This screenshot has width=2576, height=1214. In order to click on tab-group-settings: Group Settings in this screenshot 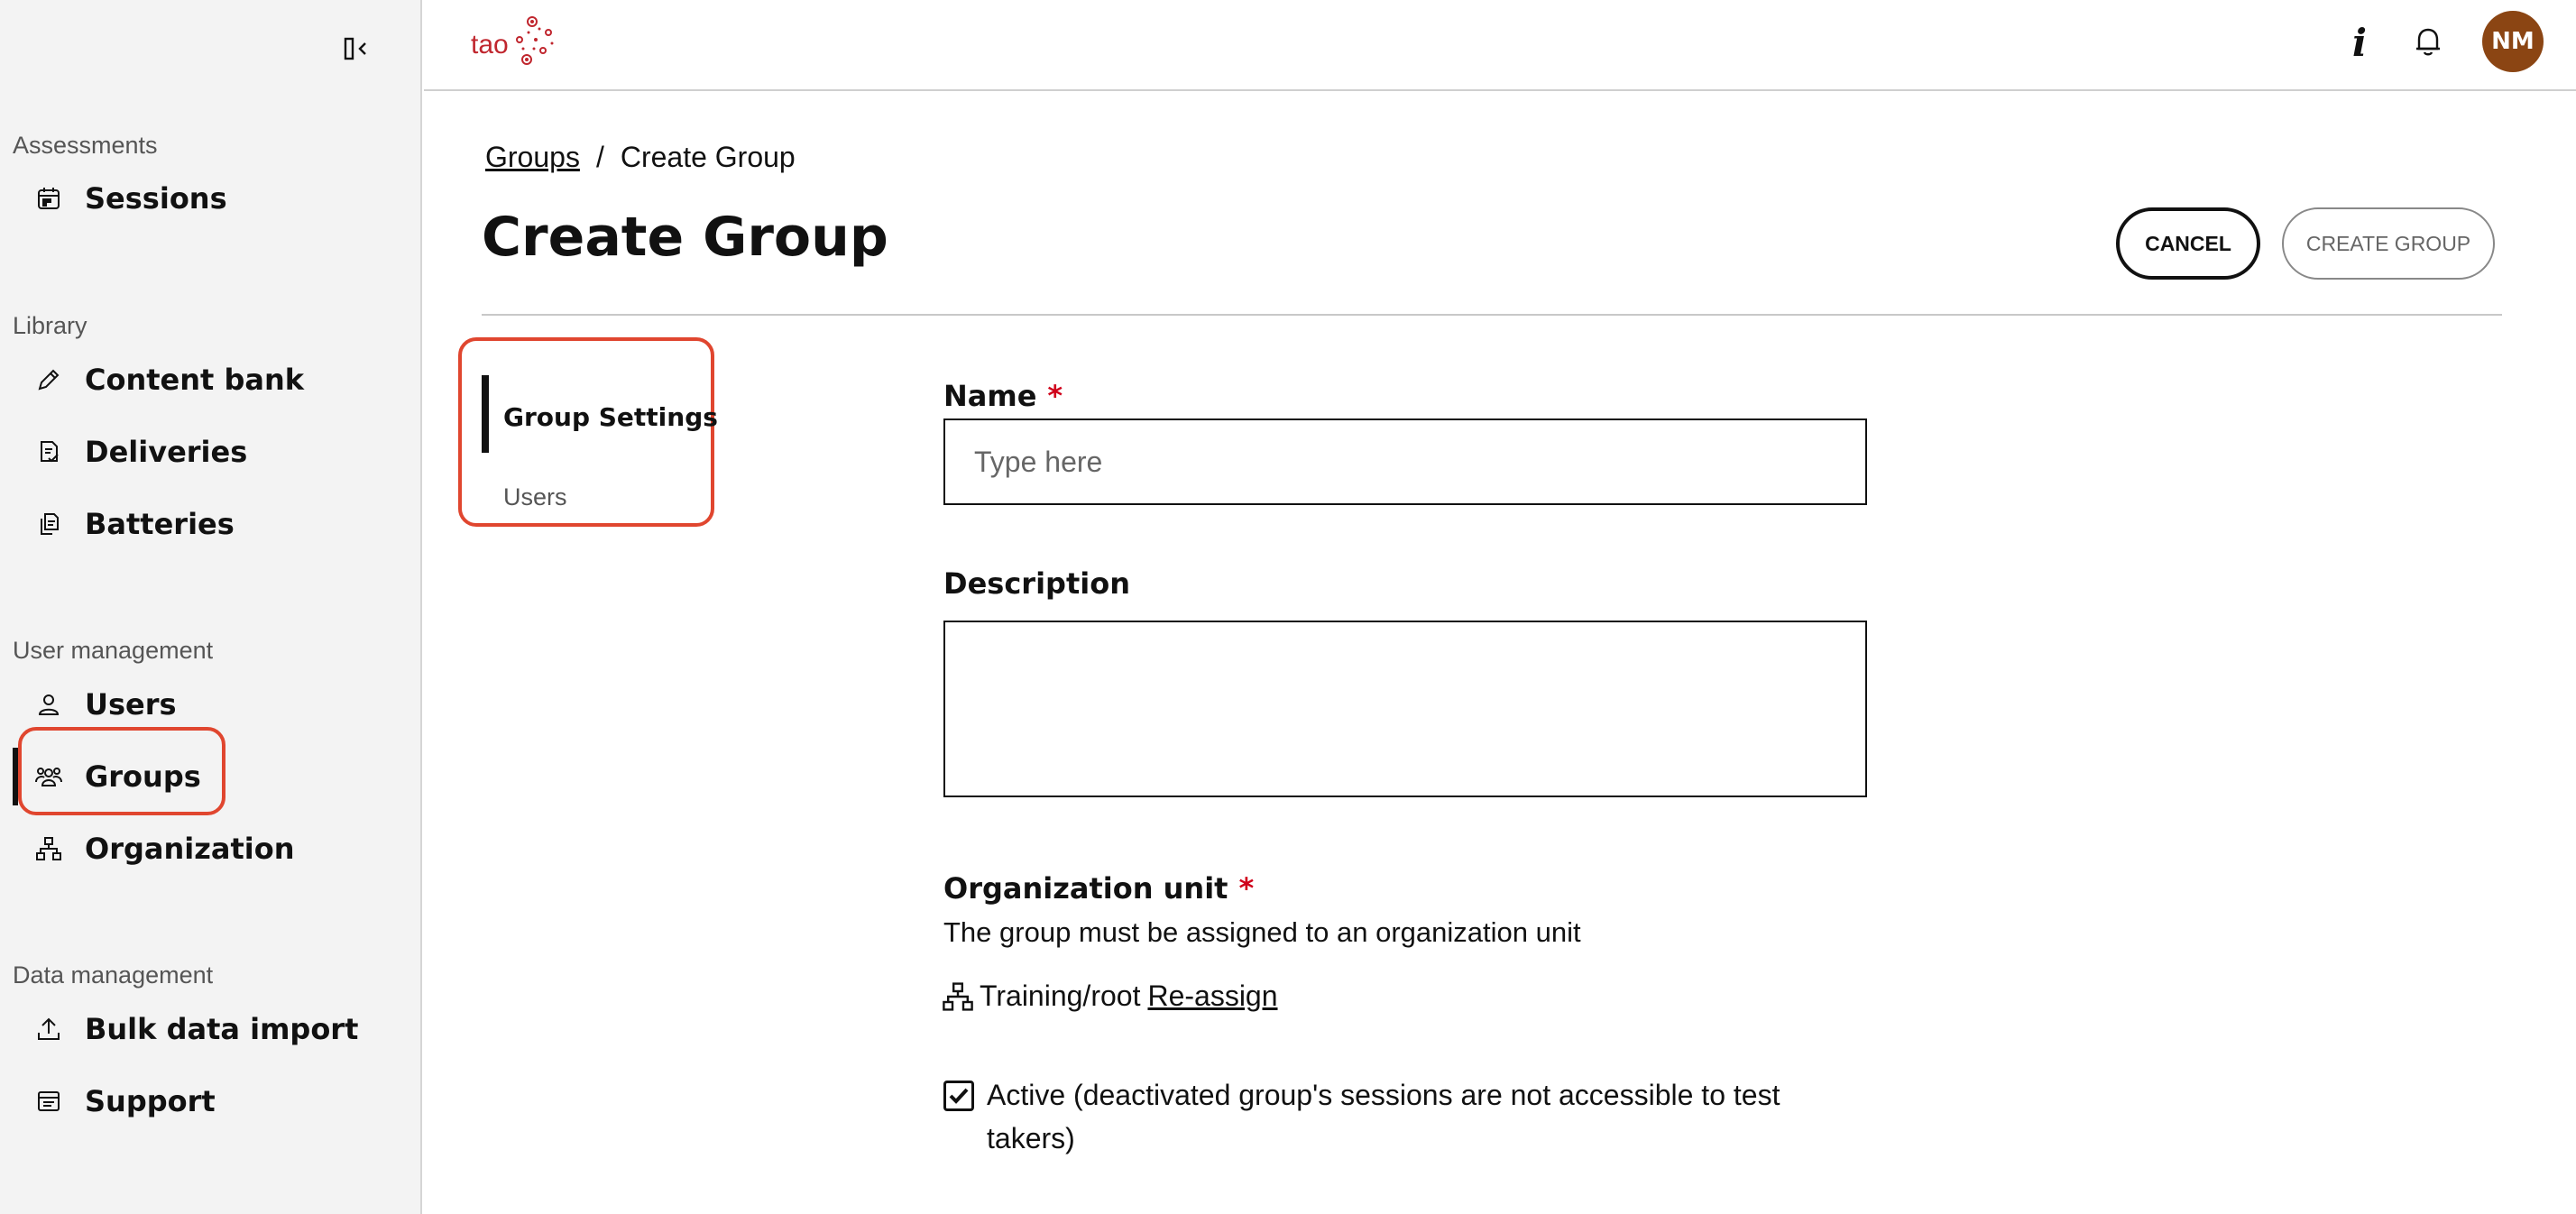, I will do `click(611, 417)`.